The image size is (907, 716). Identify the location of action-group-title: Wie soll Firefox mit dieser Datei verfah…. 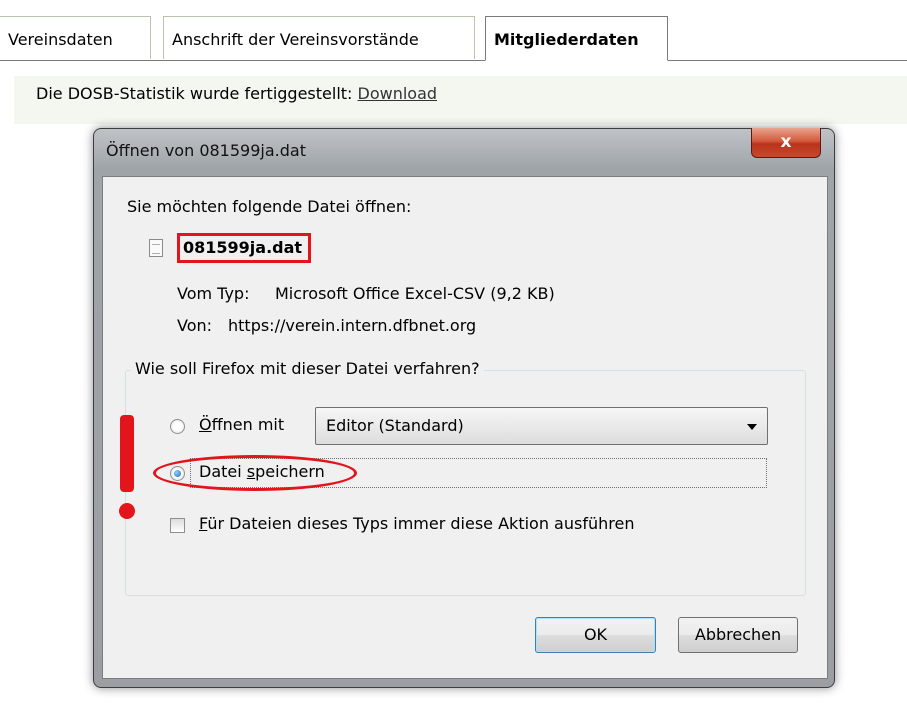
(307, 368).